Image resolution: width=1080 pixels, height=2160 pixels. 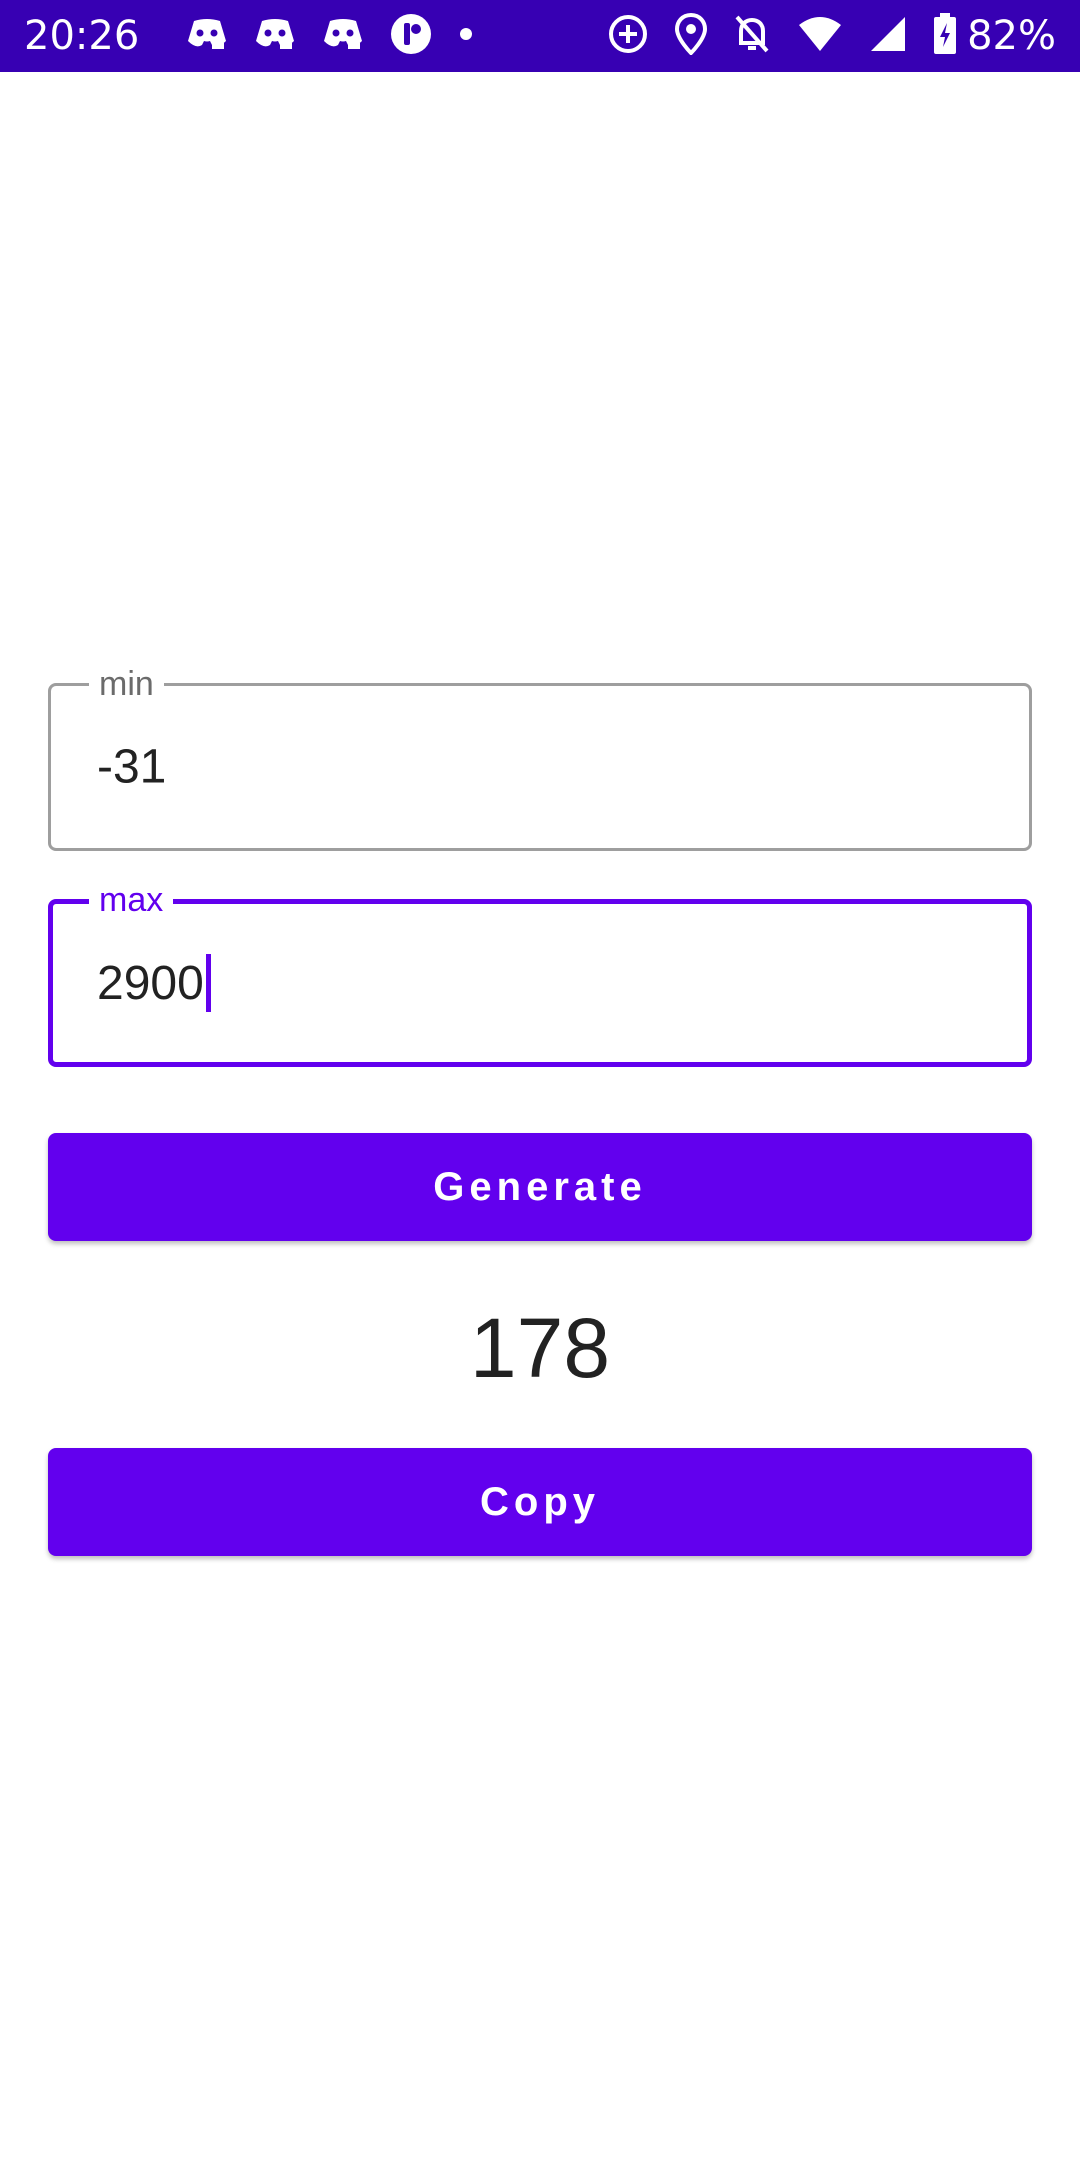 I want to click on bell-off-icon, so click(x=752, y=36).